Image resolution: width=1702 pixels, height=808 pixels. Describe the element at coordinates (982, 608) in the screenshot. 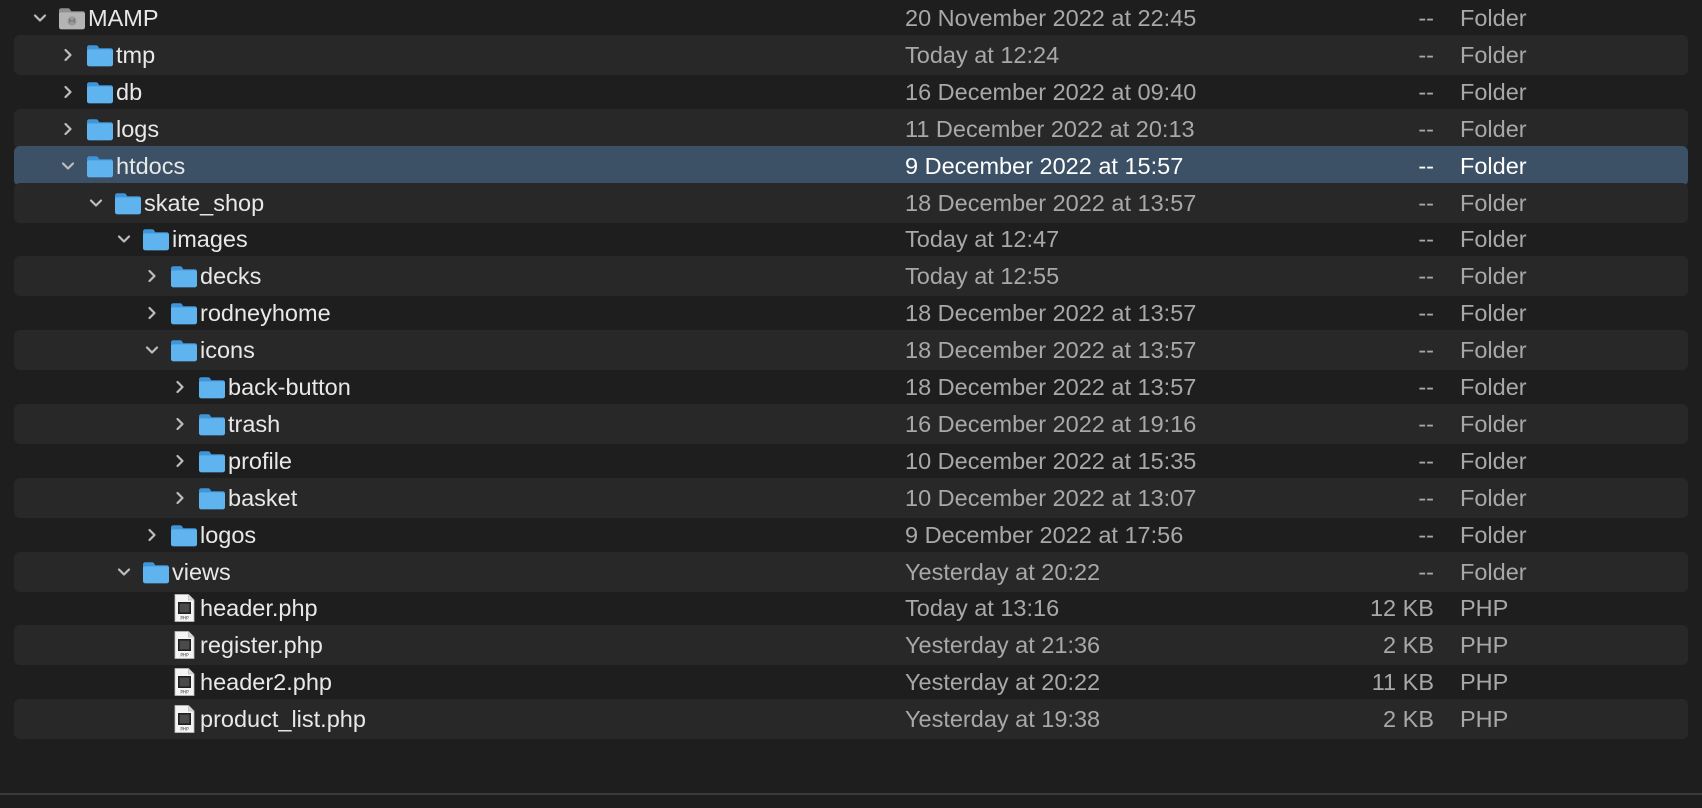

I see `date-modified: Today at 13:16` at that location.